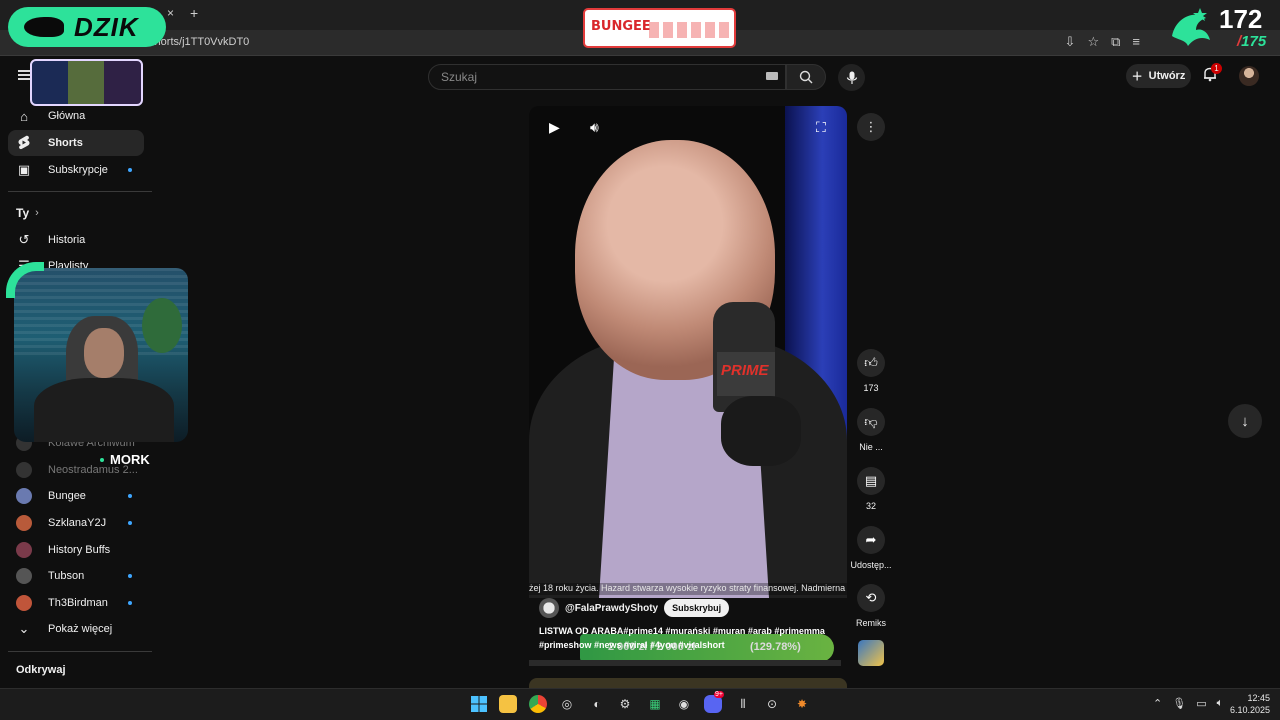  I want to click on obs-icon: ◎, so click(567, 704).